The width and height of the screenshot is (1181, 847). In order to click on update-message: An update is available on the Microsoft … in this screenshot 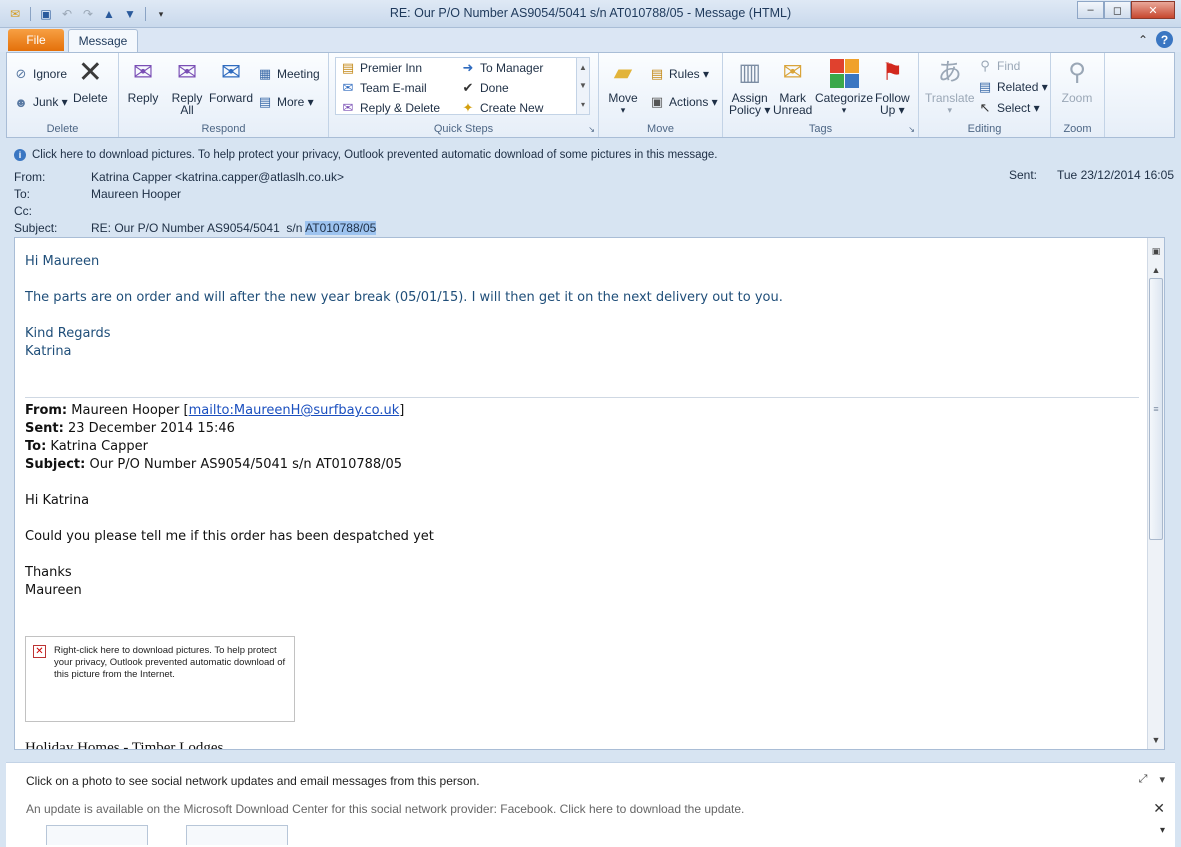, I will do `click(385, 809)`.